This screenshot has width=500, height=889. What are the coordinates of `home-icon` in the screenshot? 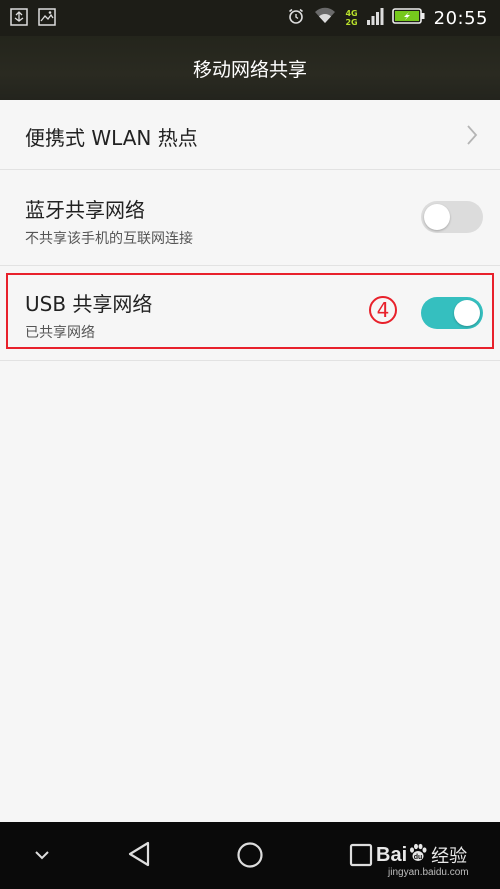 It's located at (250, 857).